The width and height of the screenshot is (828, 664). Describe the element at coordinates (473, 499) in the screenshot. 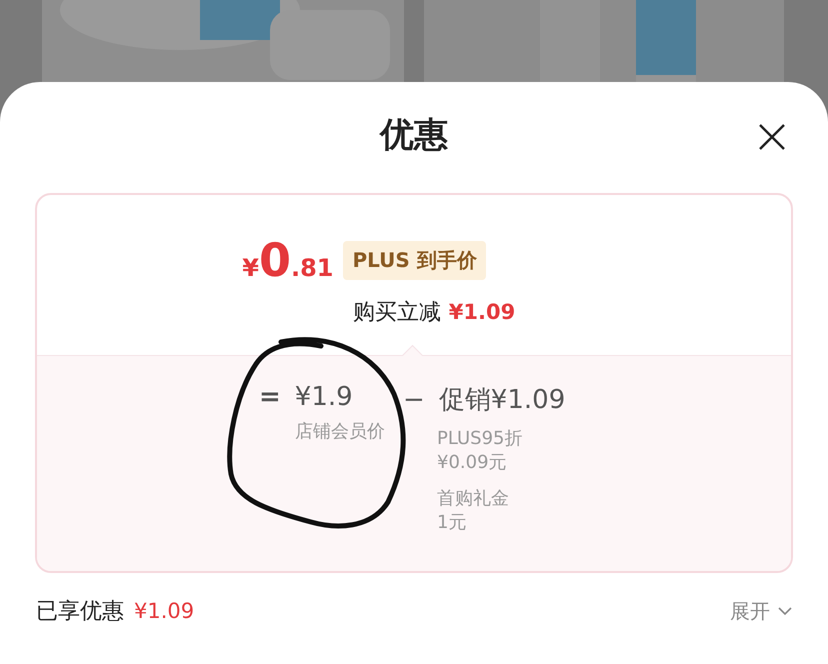

I see `promotion-detail: 首购礼金` at that location.